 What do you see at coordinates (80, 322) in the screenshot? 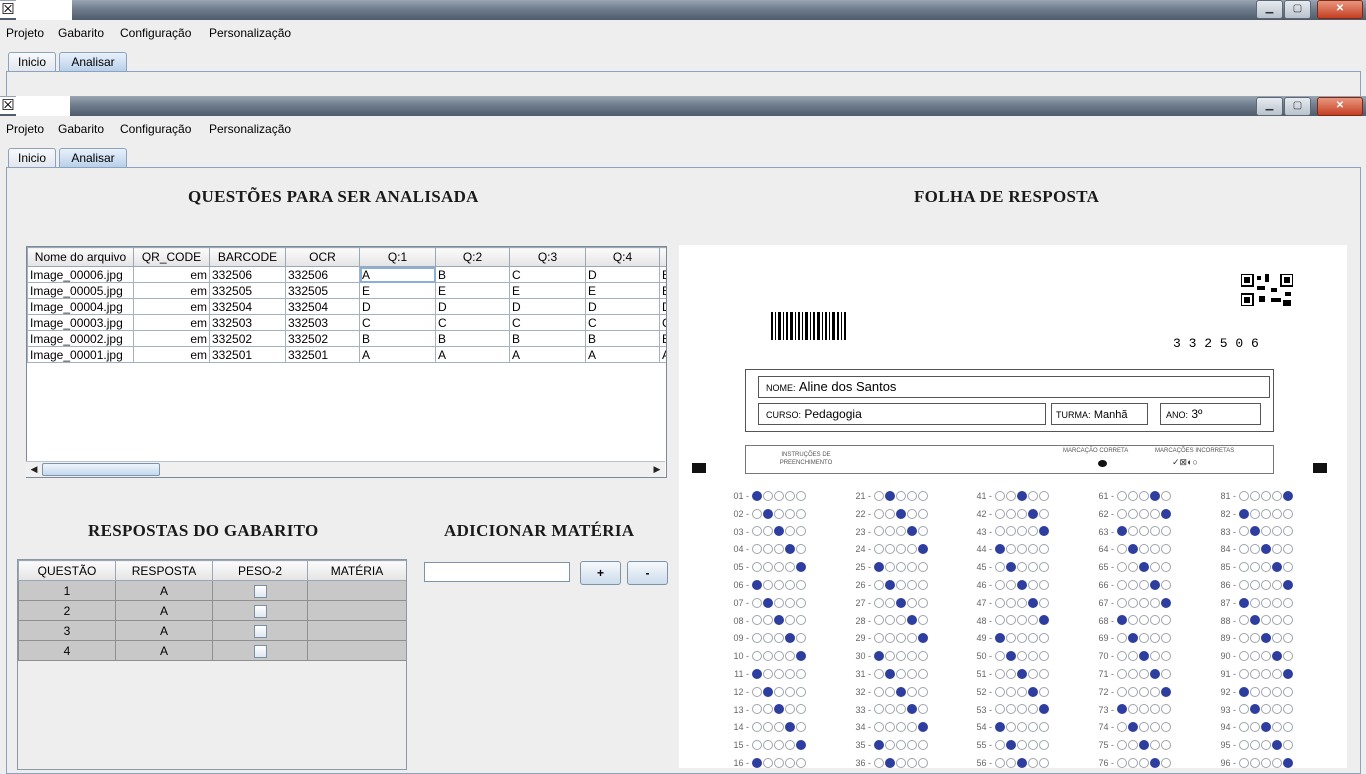
I see `table-cell: Image_00003.jpg` at bounding box center [80, 322].